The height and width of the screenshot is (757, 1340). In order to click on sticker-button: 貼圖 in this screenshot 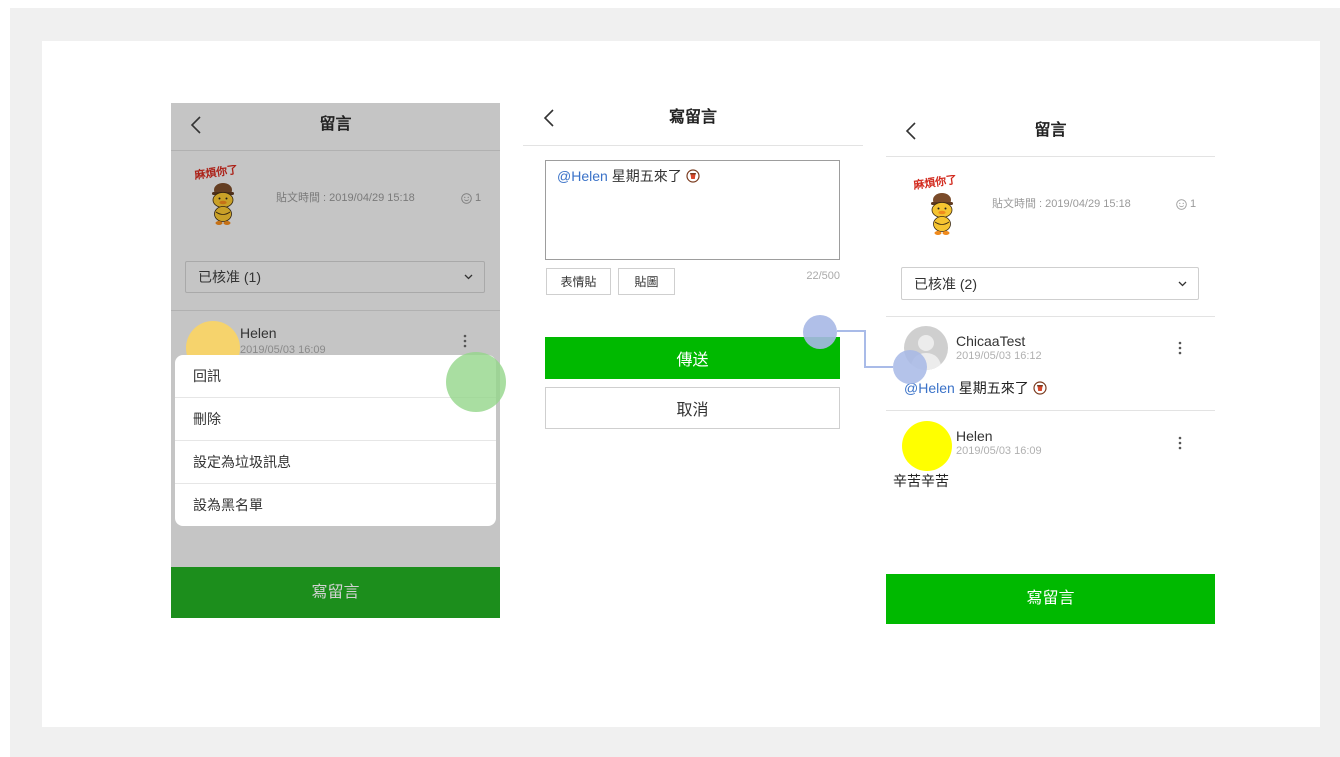, I will do `click(646, 281)`.